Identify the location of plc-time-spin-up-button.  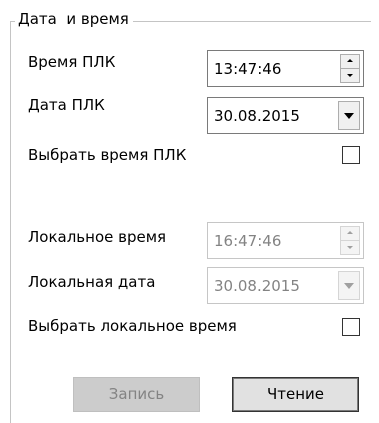
(350, 62).